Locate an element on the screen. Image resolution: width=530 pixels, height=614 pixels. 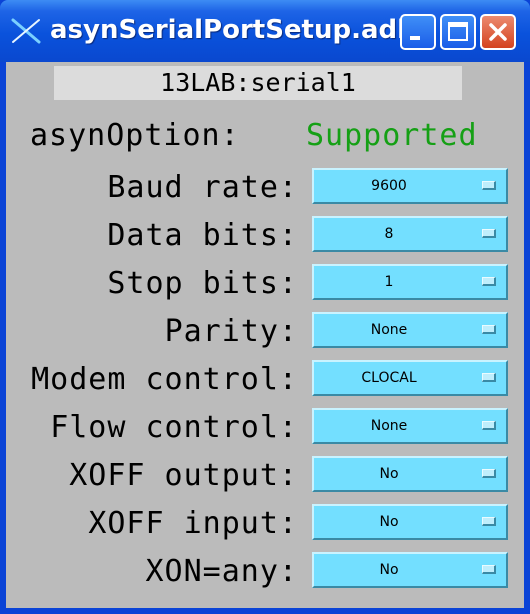
x-cross-icon is located at coordinates (26, 31).